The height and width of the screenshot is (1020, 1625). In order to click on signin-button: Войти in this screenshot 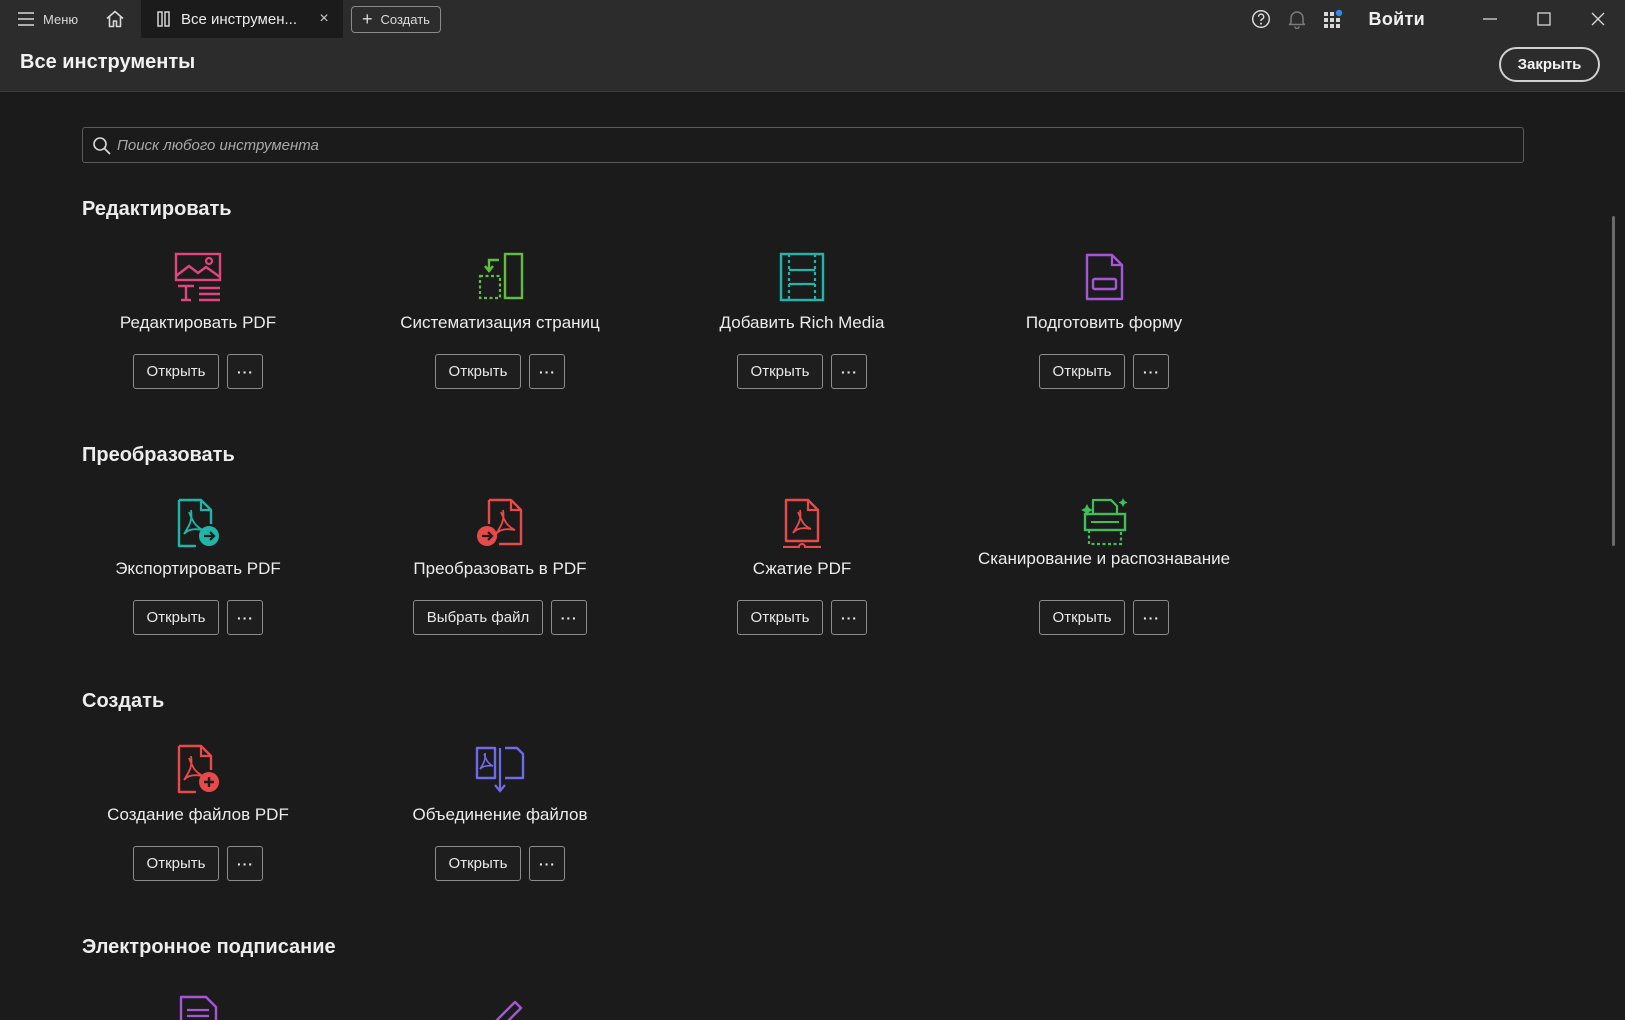, I will do `click(1397, 19)`.